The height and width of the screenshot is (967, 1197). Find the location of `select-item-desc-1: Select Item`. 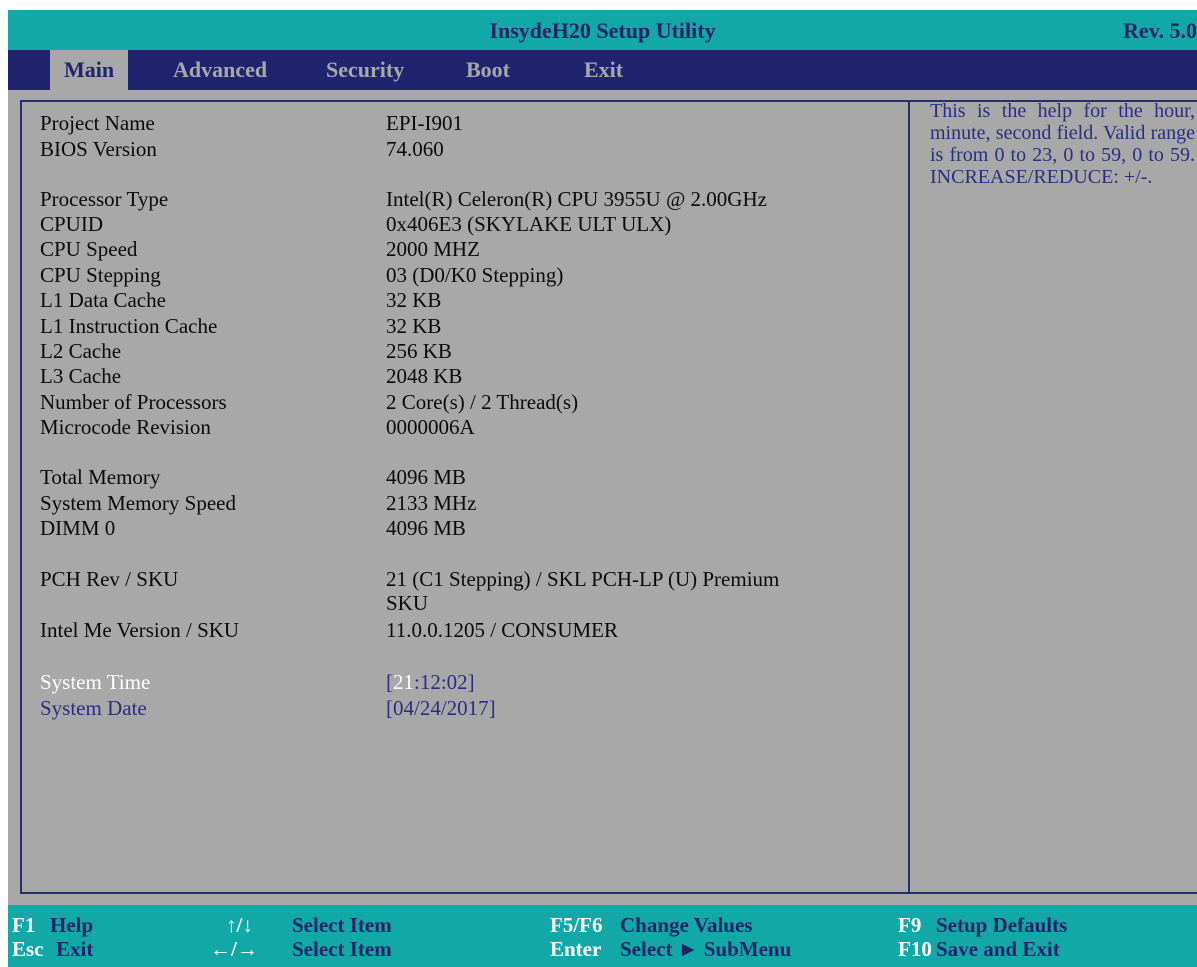

select-item-desc-1: Select Item is located at coordinates (342, 925).